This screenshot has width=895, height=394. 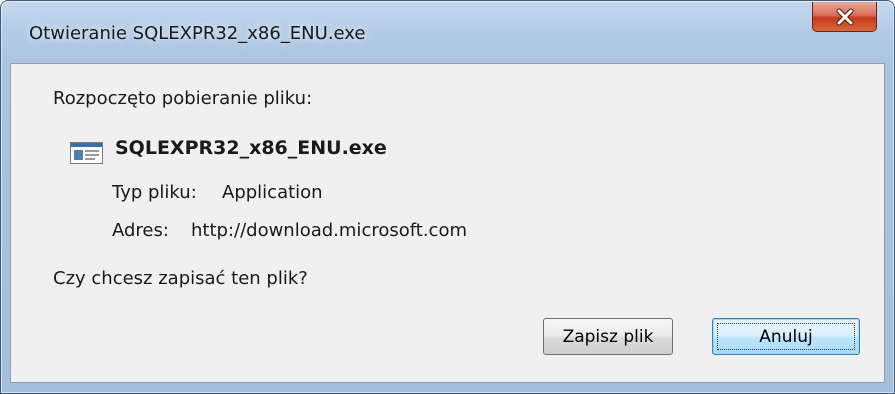 I want to click on file-name: SQLEXPR32_x86_ENU.exe, so click(x=251, y=148).